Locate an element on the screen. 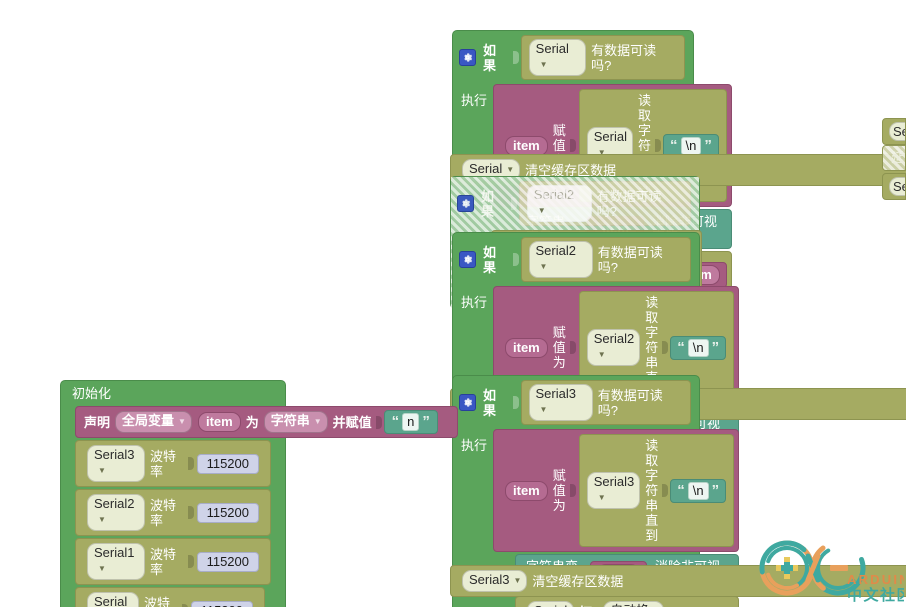 The image size is (906, 607). string-literal-block: “ n ” is located at coordinates (410, 422).